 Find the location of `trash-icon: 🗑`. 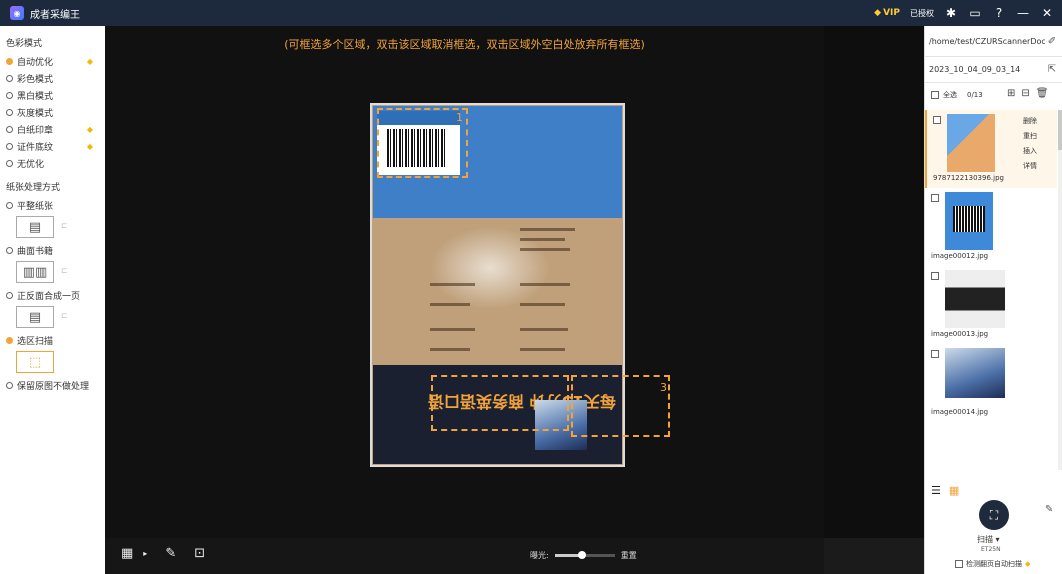

trash-icon: 🗑 is located at coordinates (1042, 93).